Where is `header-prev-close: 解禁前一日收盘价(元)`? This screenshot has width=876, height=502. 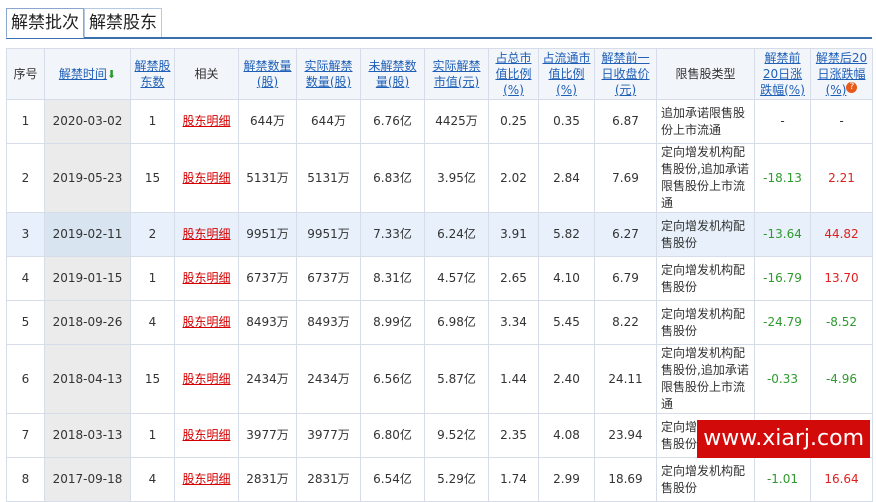
header-prev-close: 解禁前一日收盘价(元) is located at coordinates (625, 74).